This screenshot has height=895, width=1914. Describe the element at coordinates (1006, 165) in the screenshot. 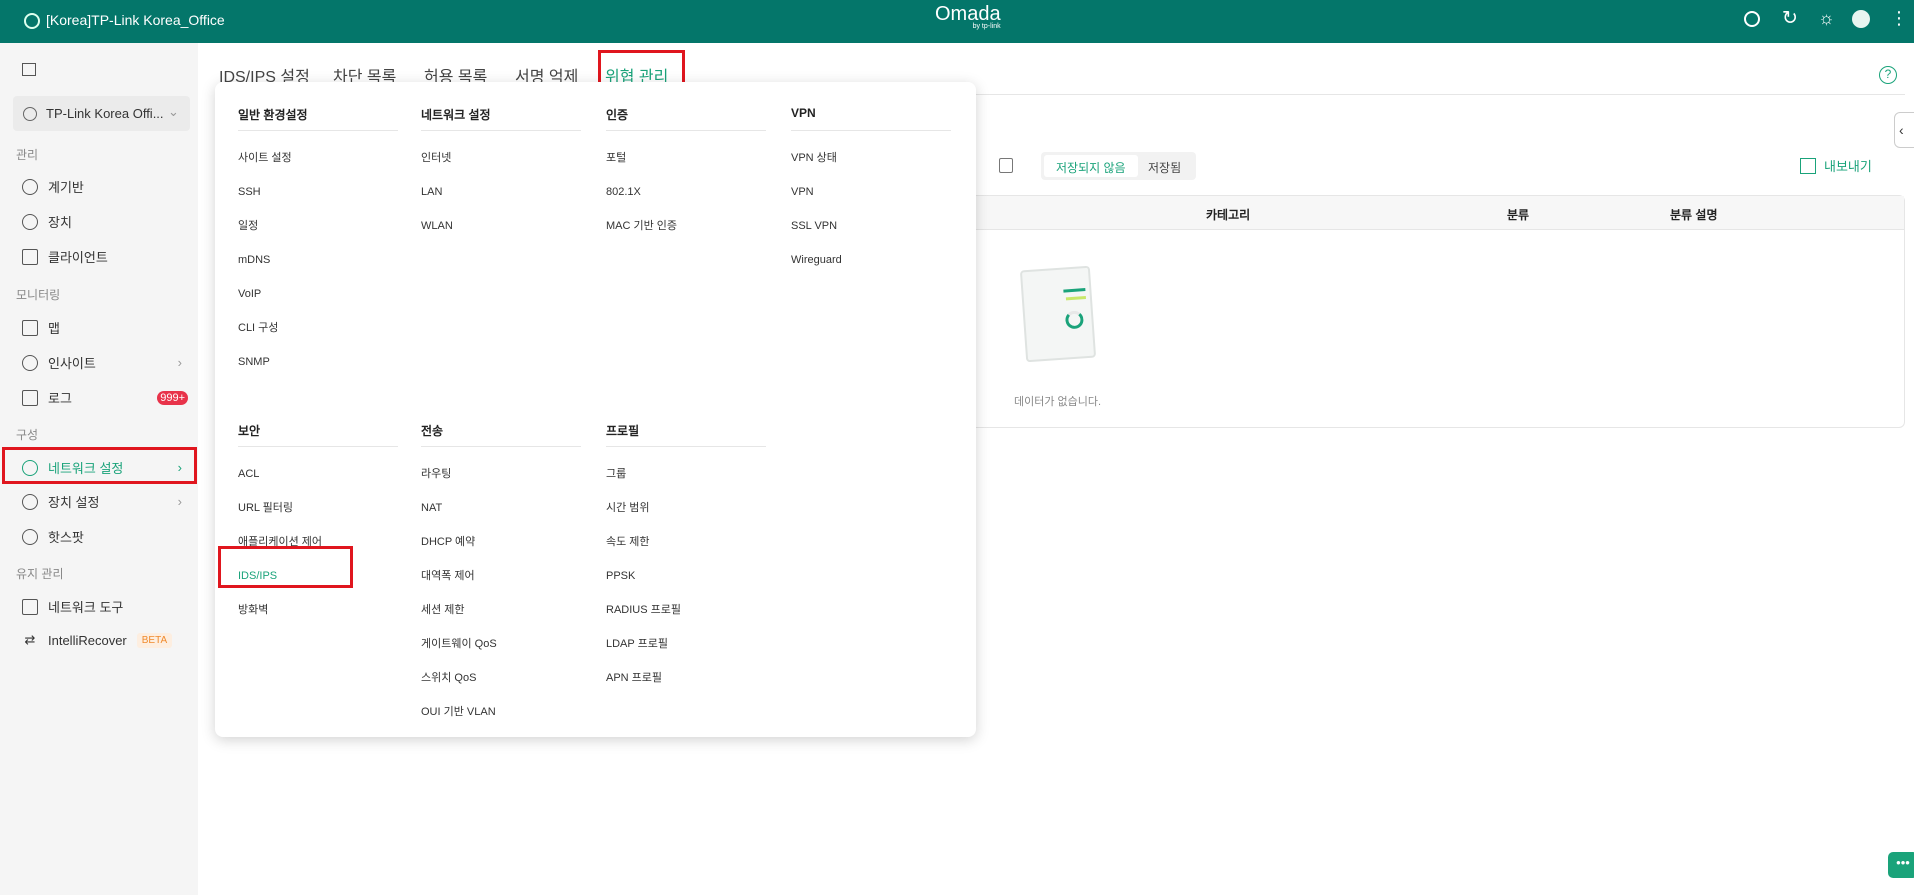

I see `calendar-icon` at that location.